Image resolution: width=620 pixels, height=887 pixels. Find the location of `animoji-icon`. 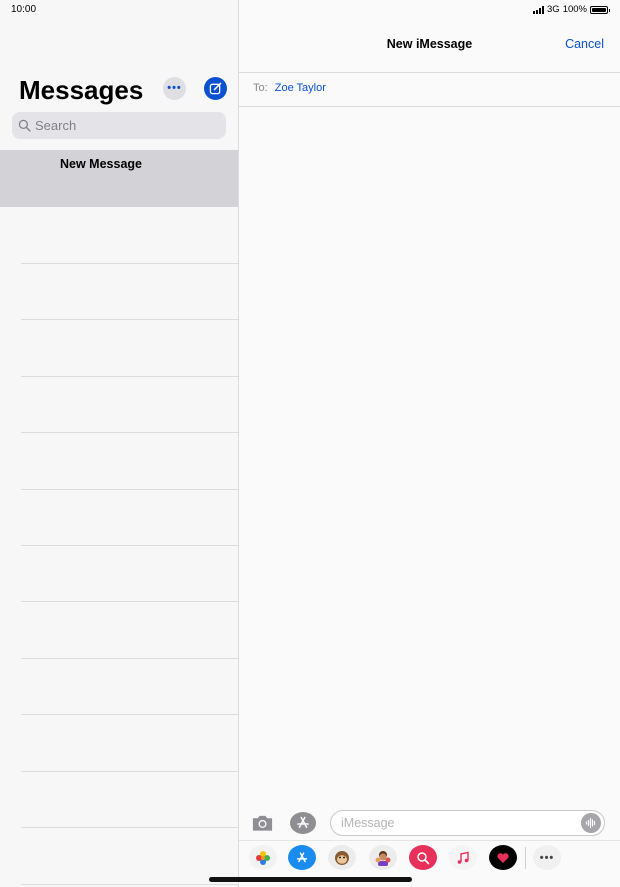

animoji-icon is located at coordinates (342, 857).